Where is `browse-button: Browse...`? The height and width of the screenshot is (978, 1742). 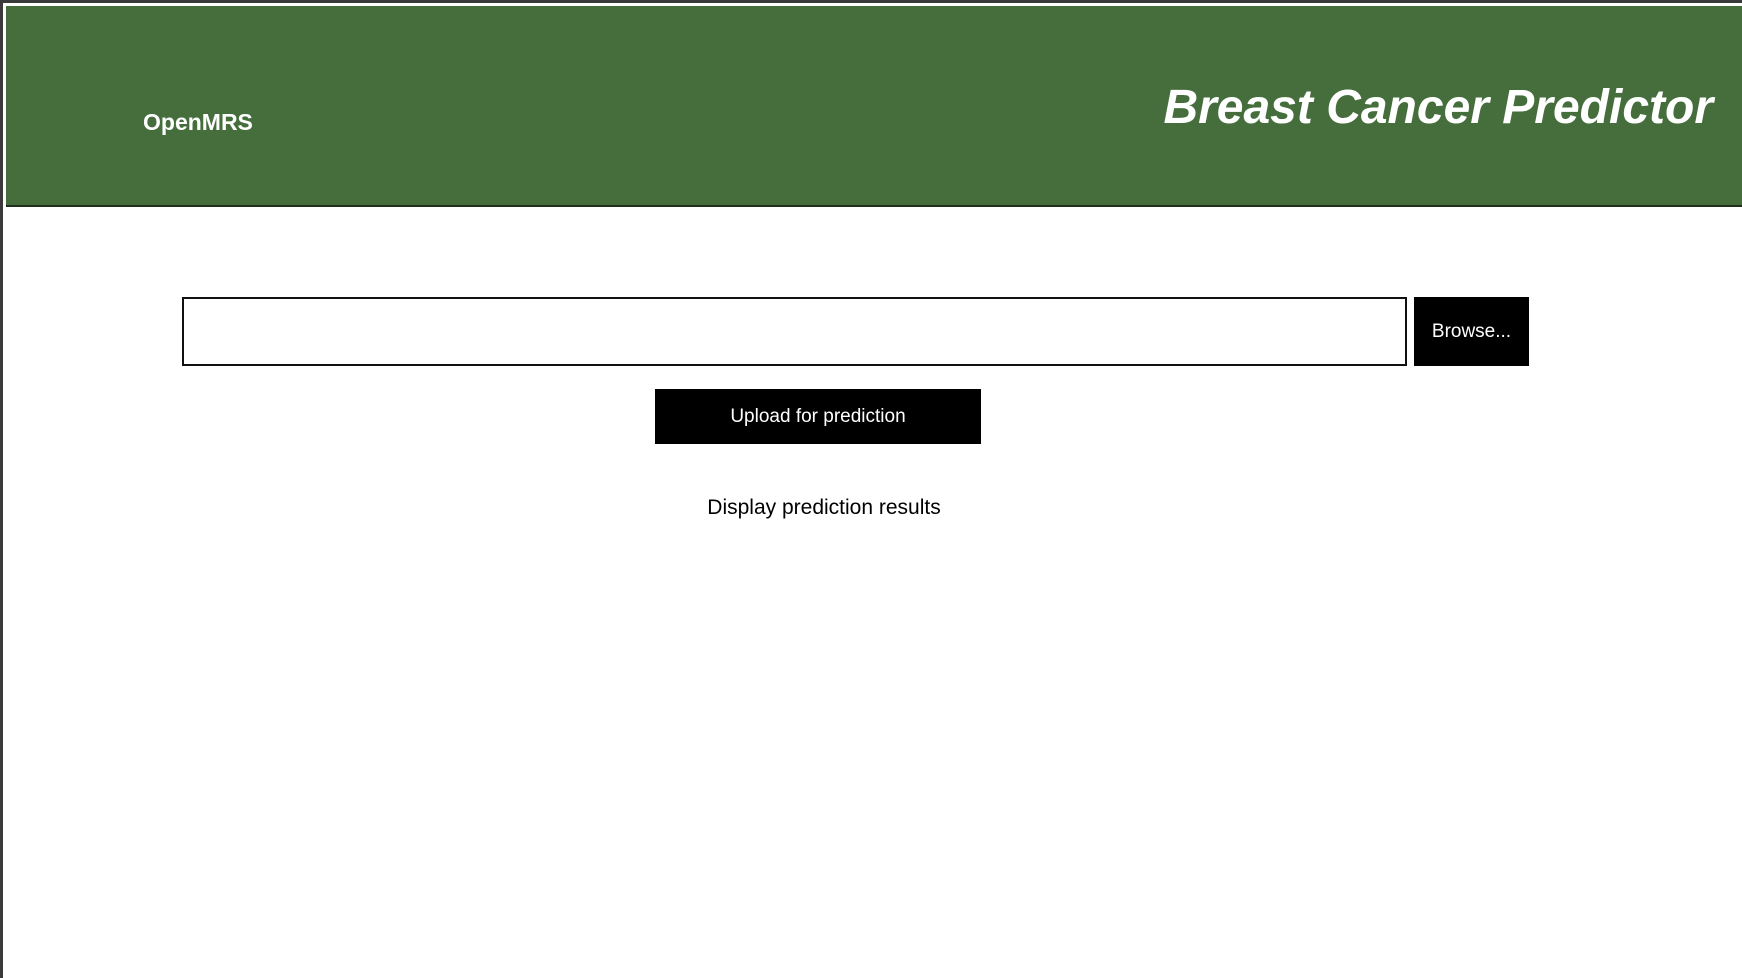 browse-button: Browse... is located at coordinates (1471, 331).